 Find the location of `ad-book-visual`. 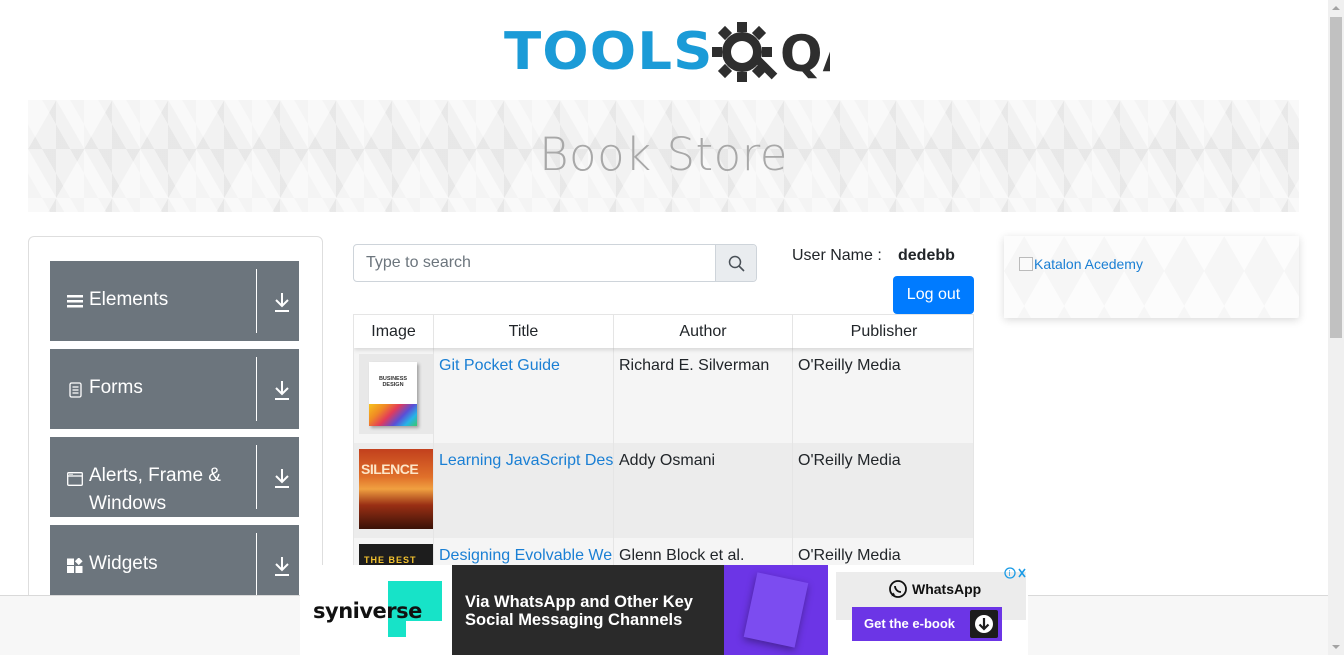

ad-book-visual is located at coordinates (776, 610).